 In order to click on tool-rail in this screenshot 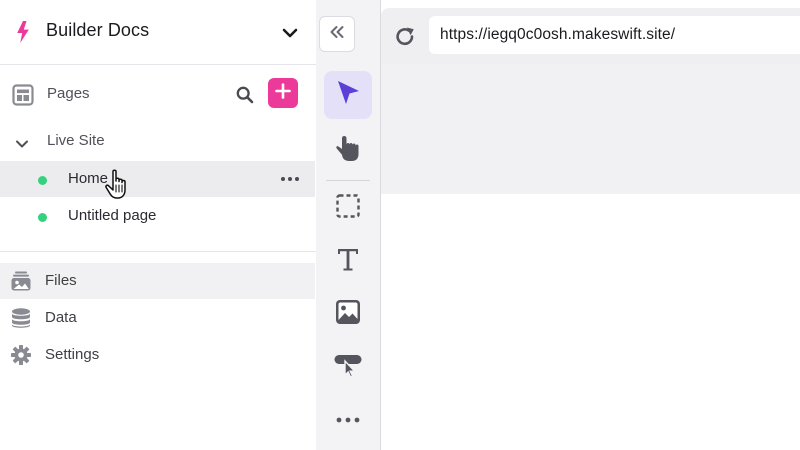, I will do `click(348, 225)`.